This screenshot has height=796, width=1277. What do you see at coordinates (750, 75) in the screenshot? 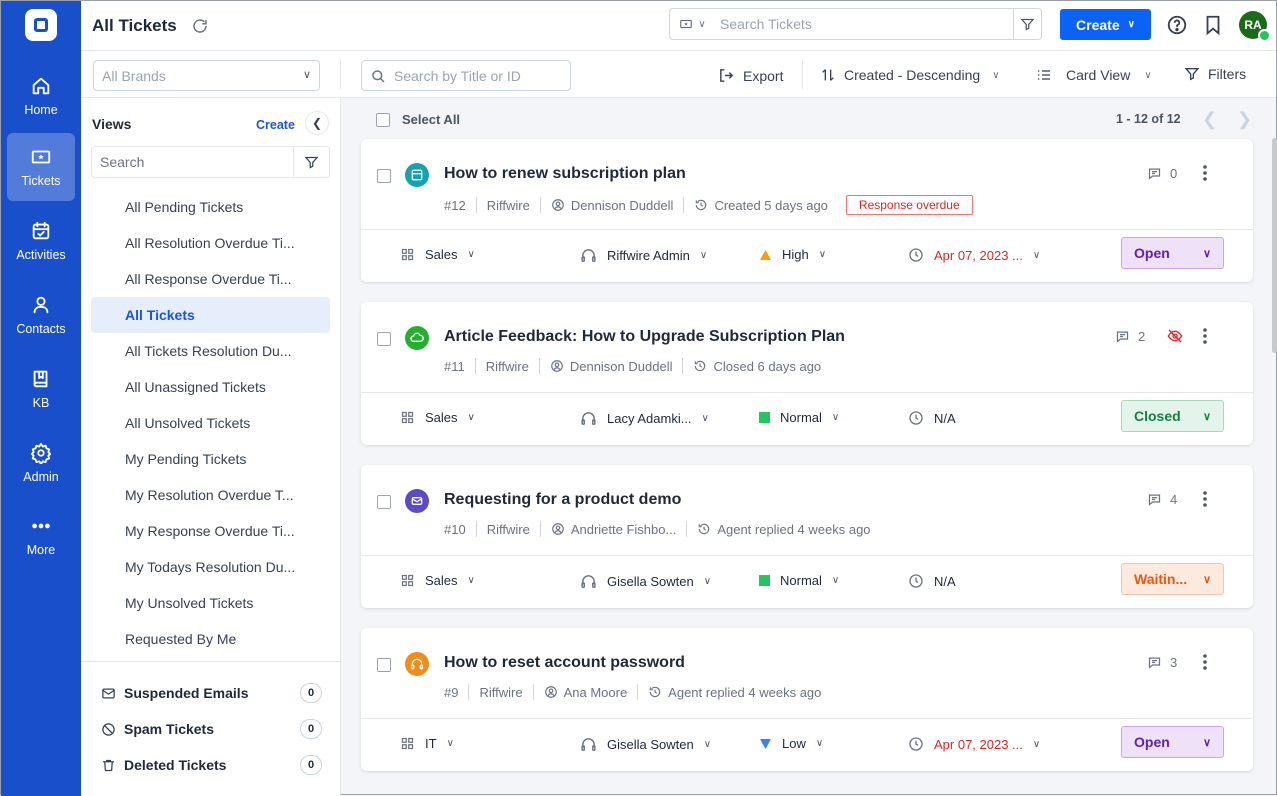
I see `export-button: Export` at bounding box center [750, 75].